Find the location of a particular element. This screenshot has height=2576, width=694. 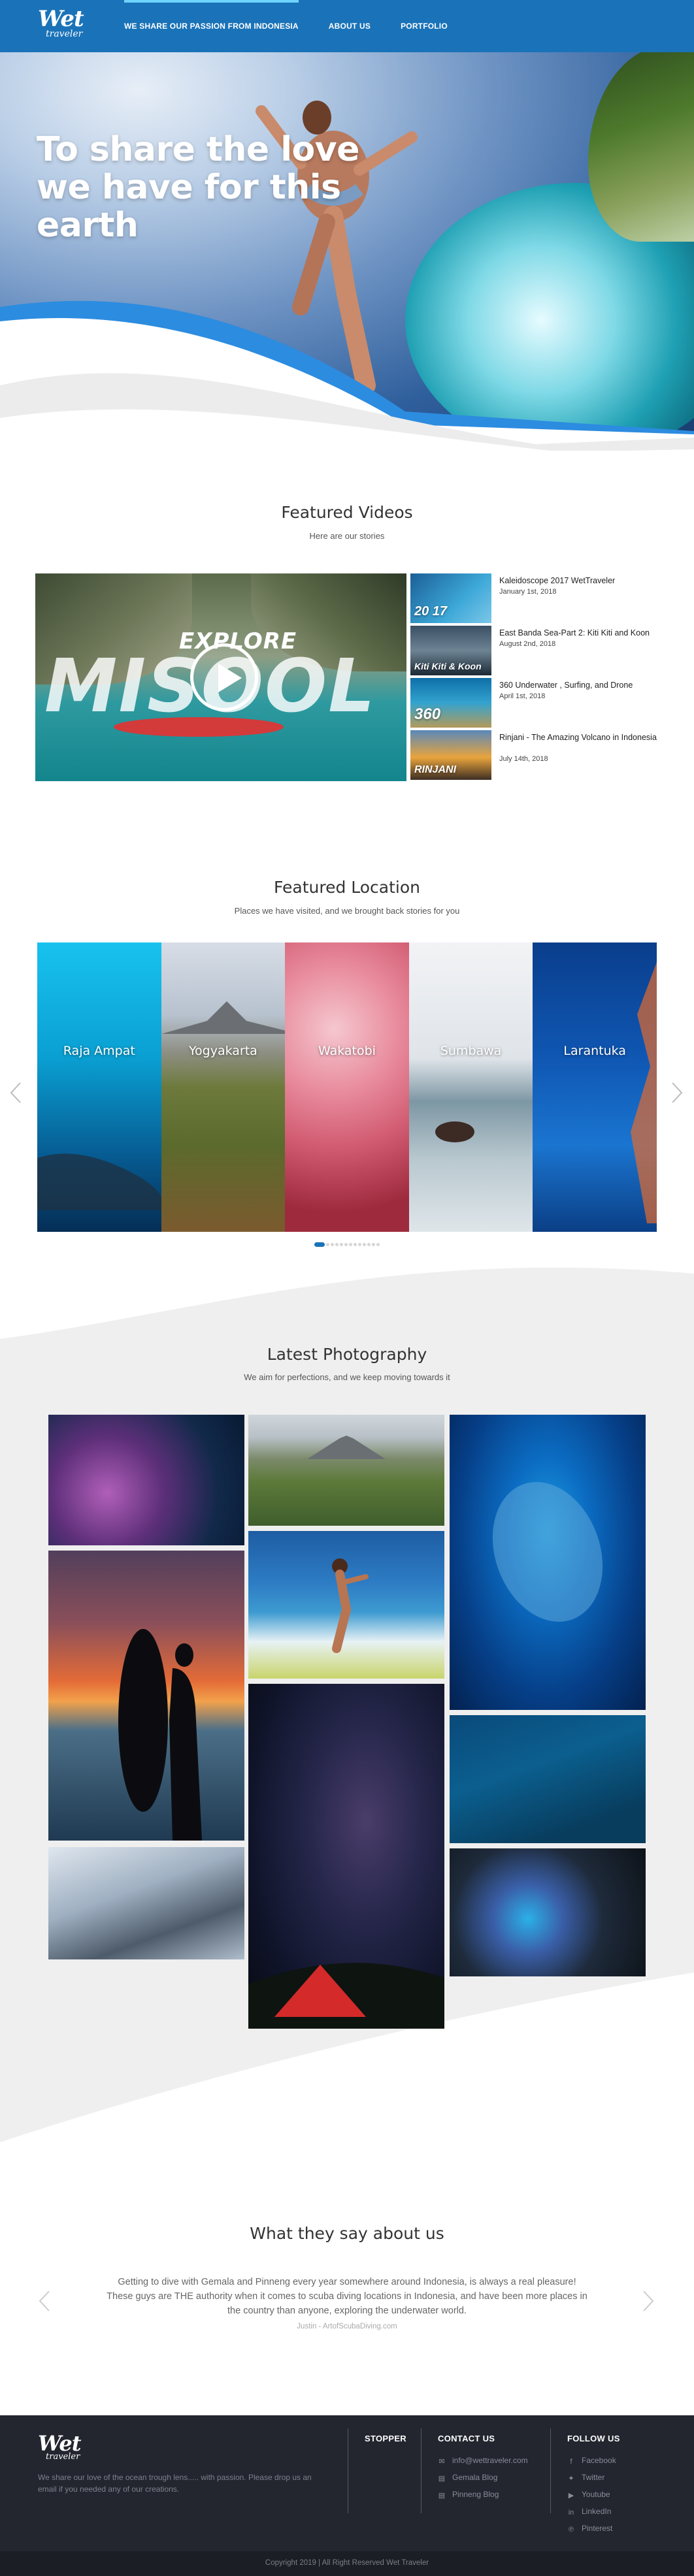

video-thumbnail: RINJANI is located at coordinates (450, 755).